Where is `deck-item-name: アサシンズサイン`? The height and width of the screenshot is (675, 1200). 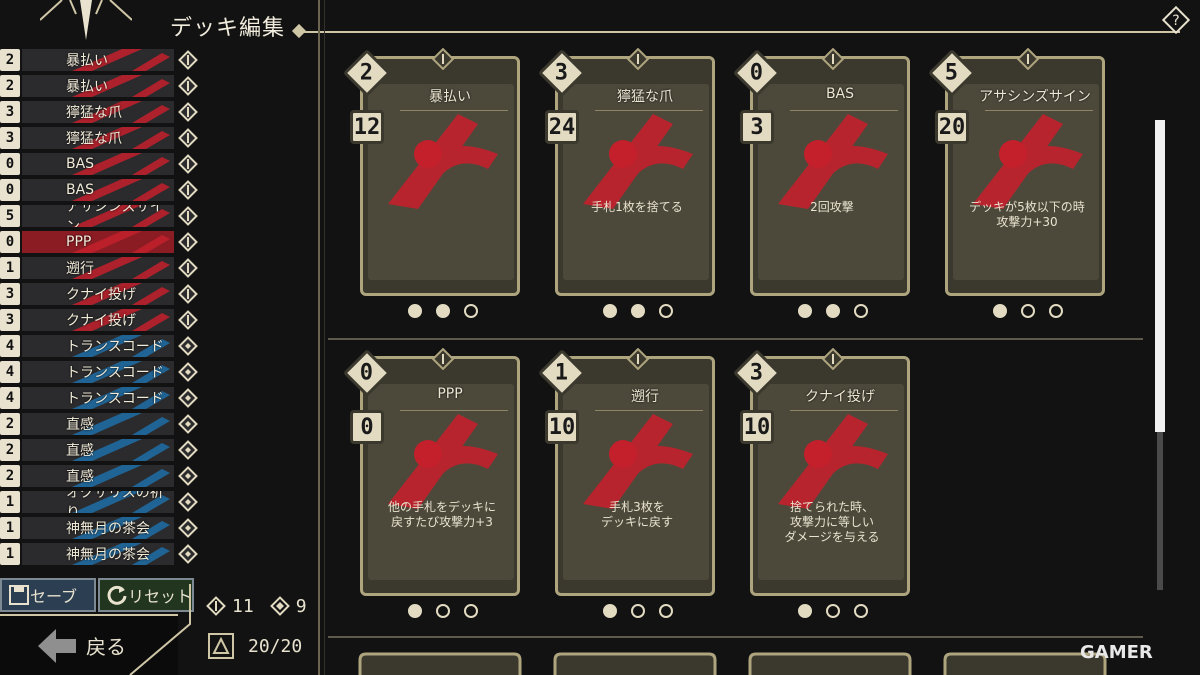 deck-item-name: アサシンズサイン is located at coordinates (115, 216).